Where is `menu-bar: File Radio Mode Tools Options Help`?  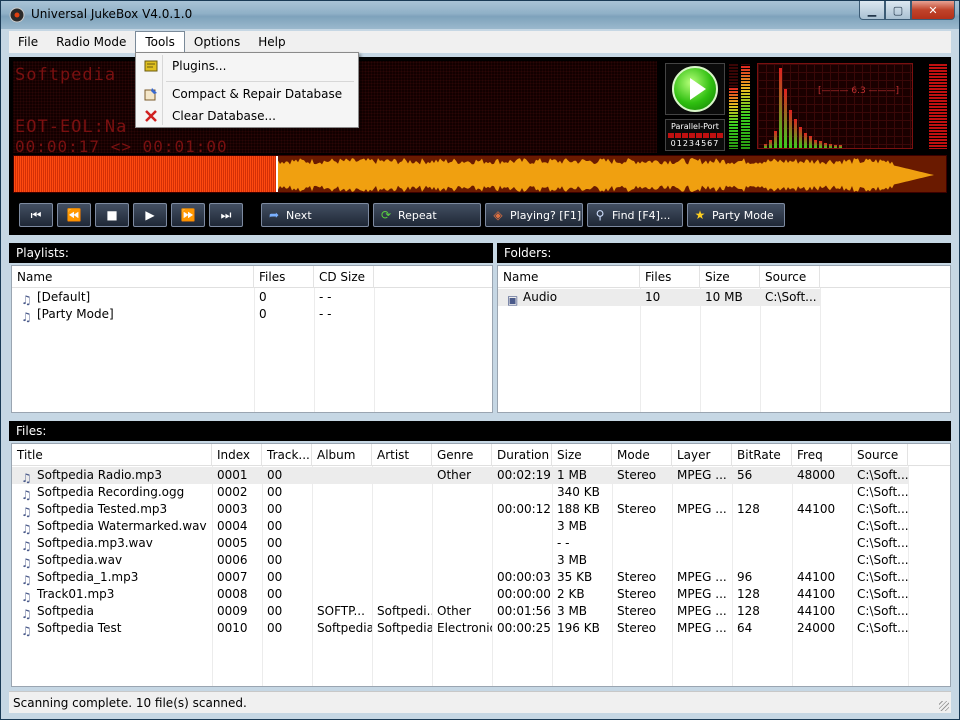 menu-bar: File Radio Mode Tools Options Help is located at coordinates (480, 42).